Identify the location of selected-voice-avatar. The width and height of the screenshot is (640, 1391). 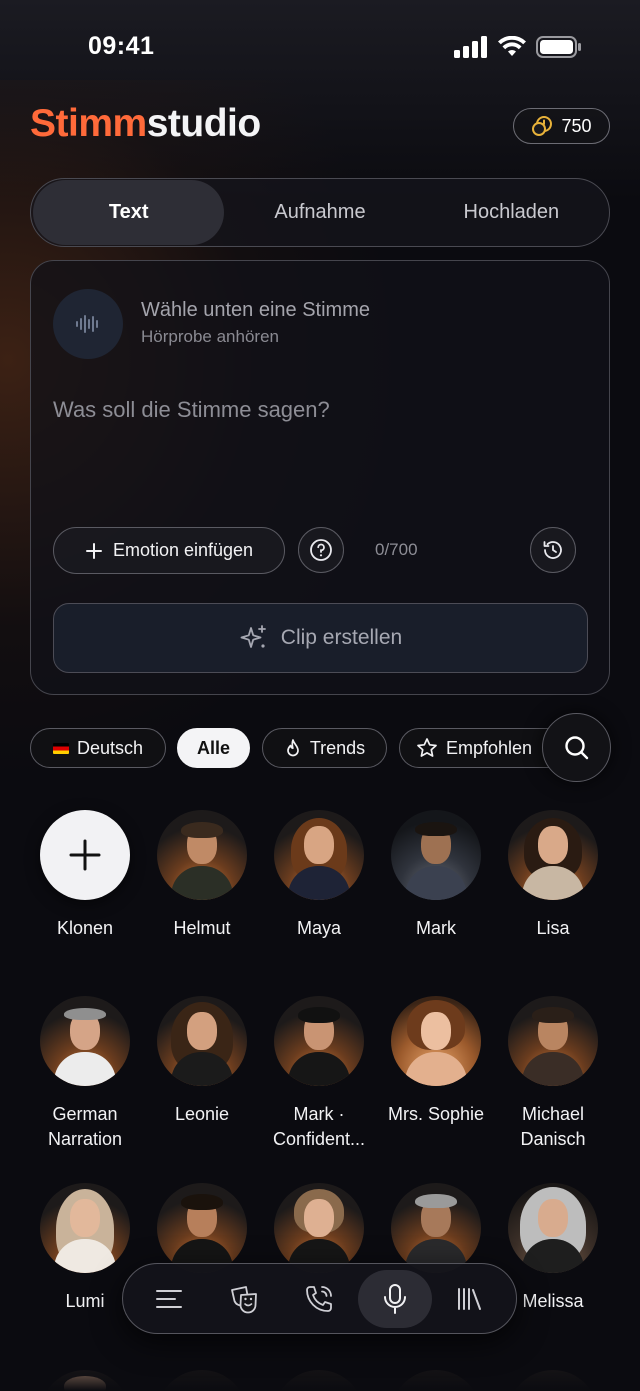
(88, 324).